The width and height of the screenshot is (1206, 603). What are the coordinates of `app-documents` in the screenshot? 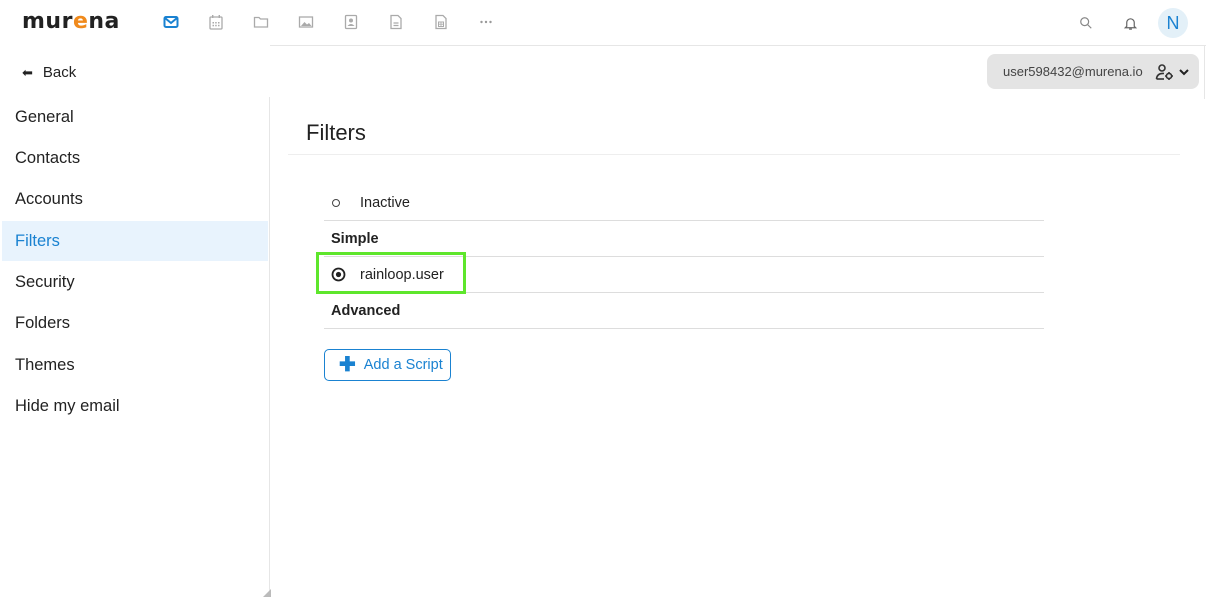 It's located at (395, 22).